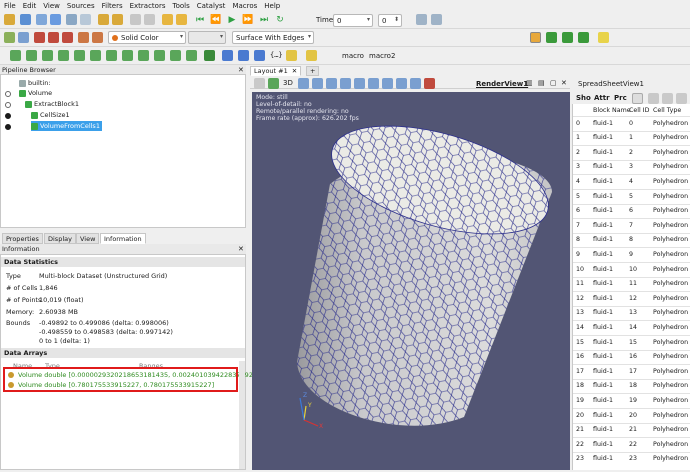 Image resolution: width=690 pixels, height=472 pixels. I want to click on pipeline-item-cellsize1: CellSize1, so click(50, 115).